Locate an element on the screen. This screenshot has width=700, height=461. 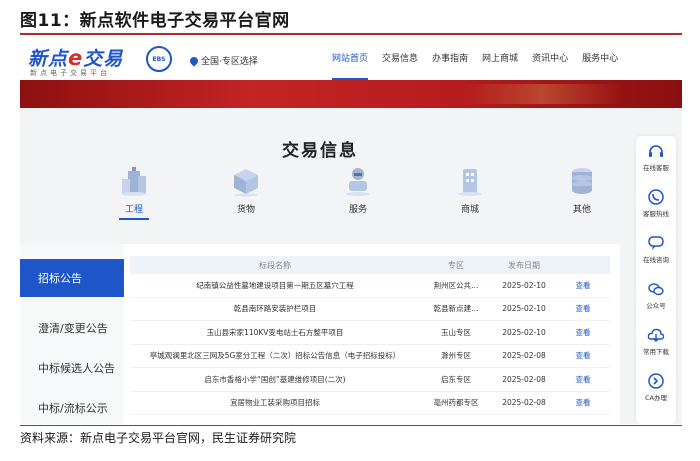
ca-icon is located at coordinates (656, 381).